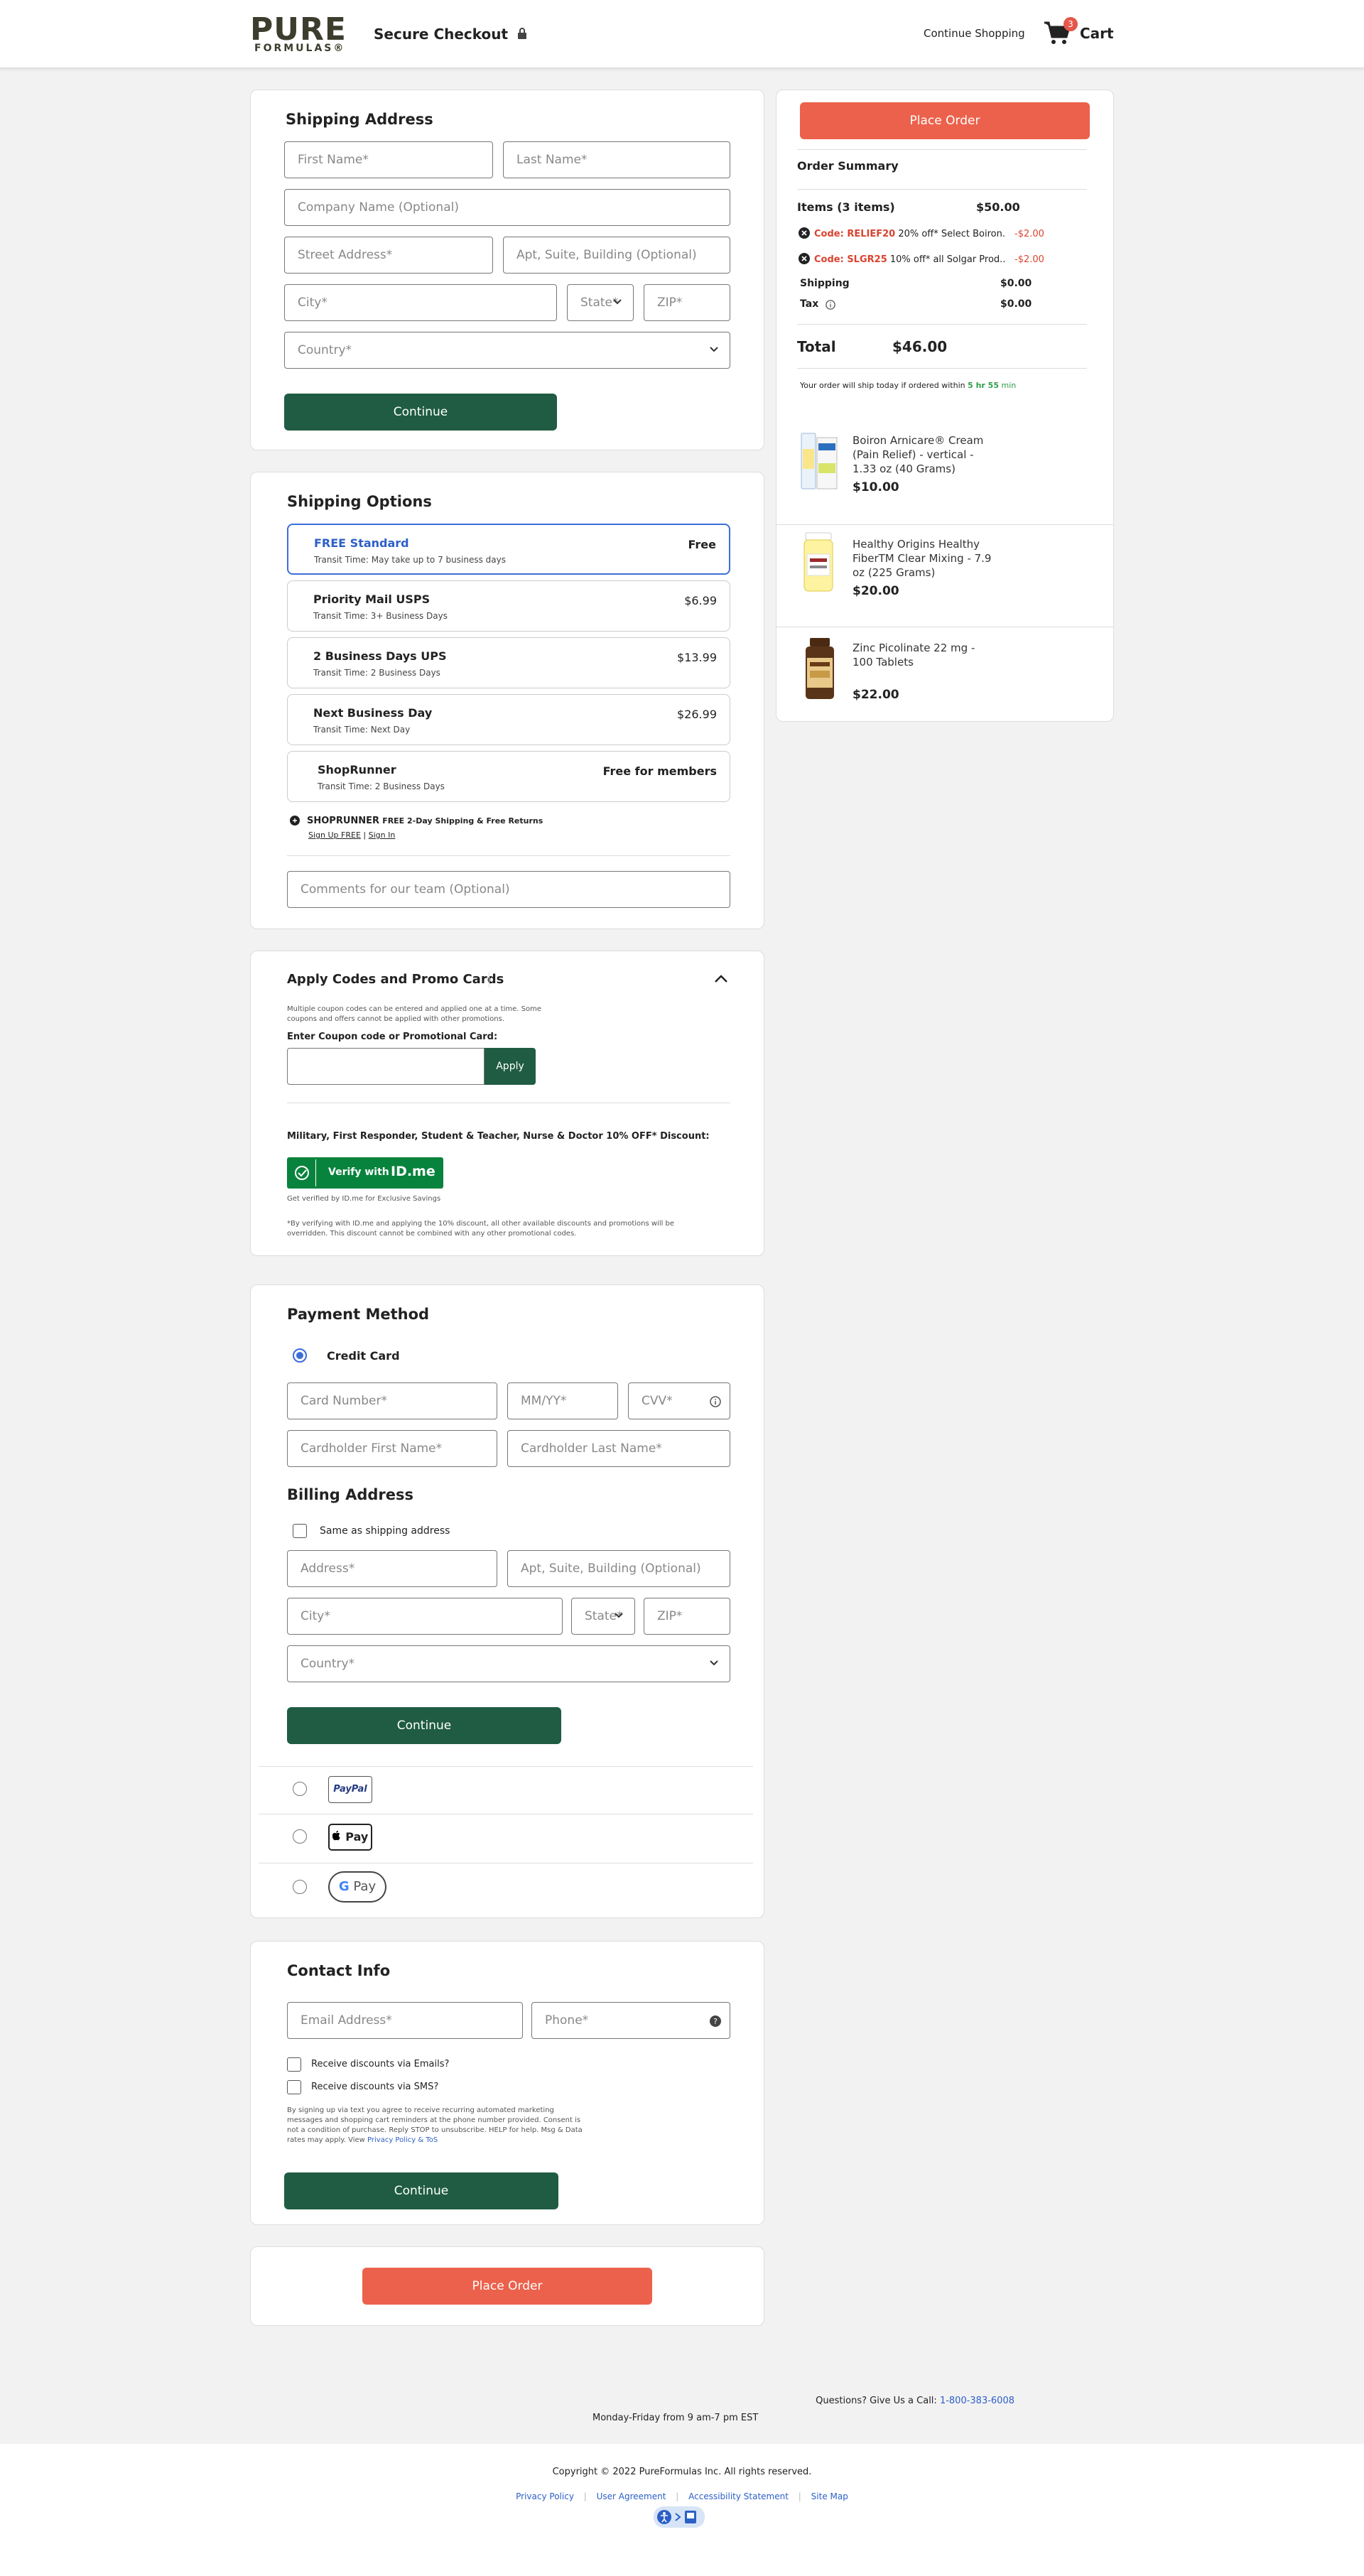  What do you see at coordinates (294, 2087) in the screenshot?
I see `sms-discounts-checkbox` at bounding box center [294, 2087].